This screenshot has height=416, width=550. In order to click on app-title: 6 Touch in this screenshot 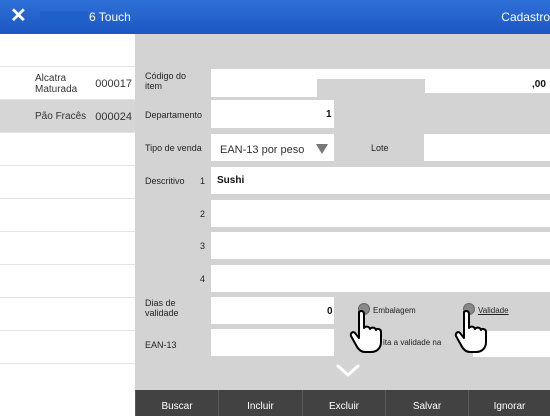, I will do `click(110, 17)`.